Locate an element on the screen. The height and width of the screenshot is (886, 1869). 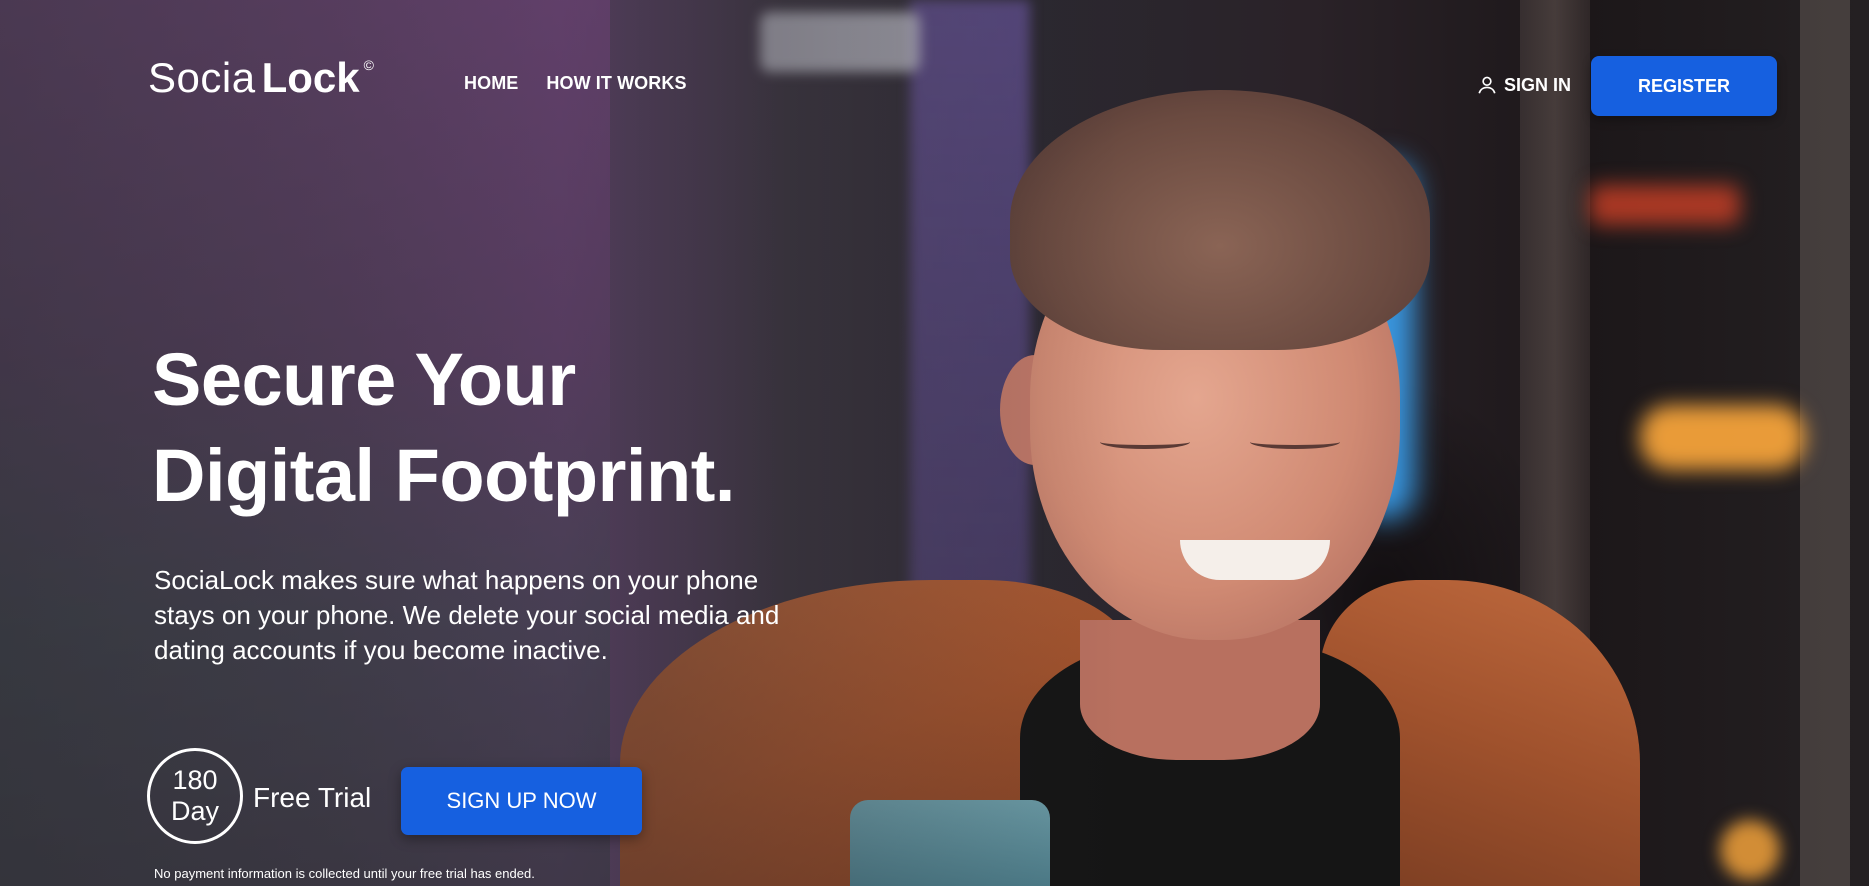
main-nav: HOME HOW IT WORKS is located at coordinates (575, 83).